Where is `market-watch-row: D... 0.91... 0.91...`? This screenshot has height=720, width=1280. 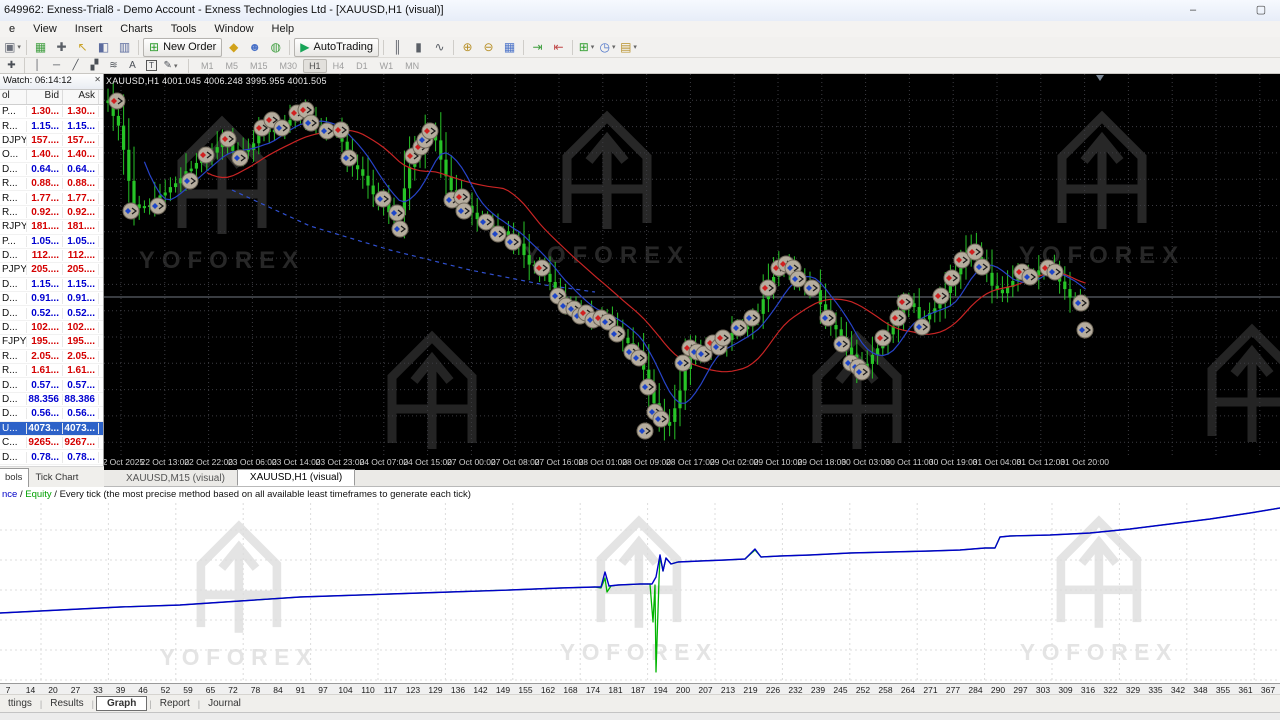 market-watch-row: D... 0.91... 0.91... is located at coordinates (51, 299).